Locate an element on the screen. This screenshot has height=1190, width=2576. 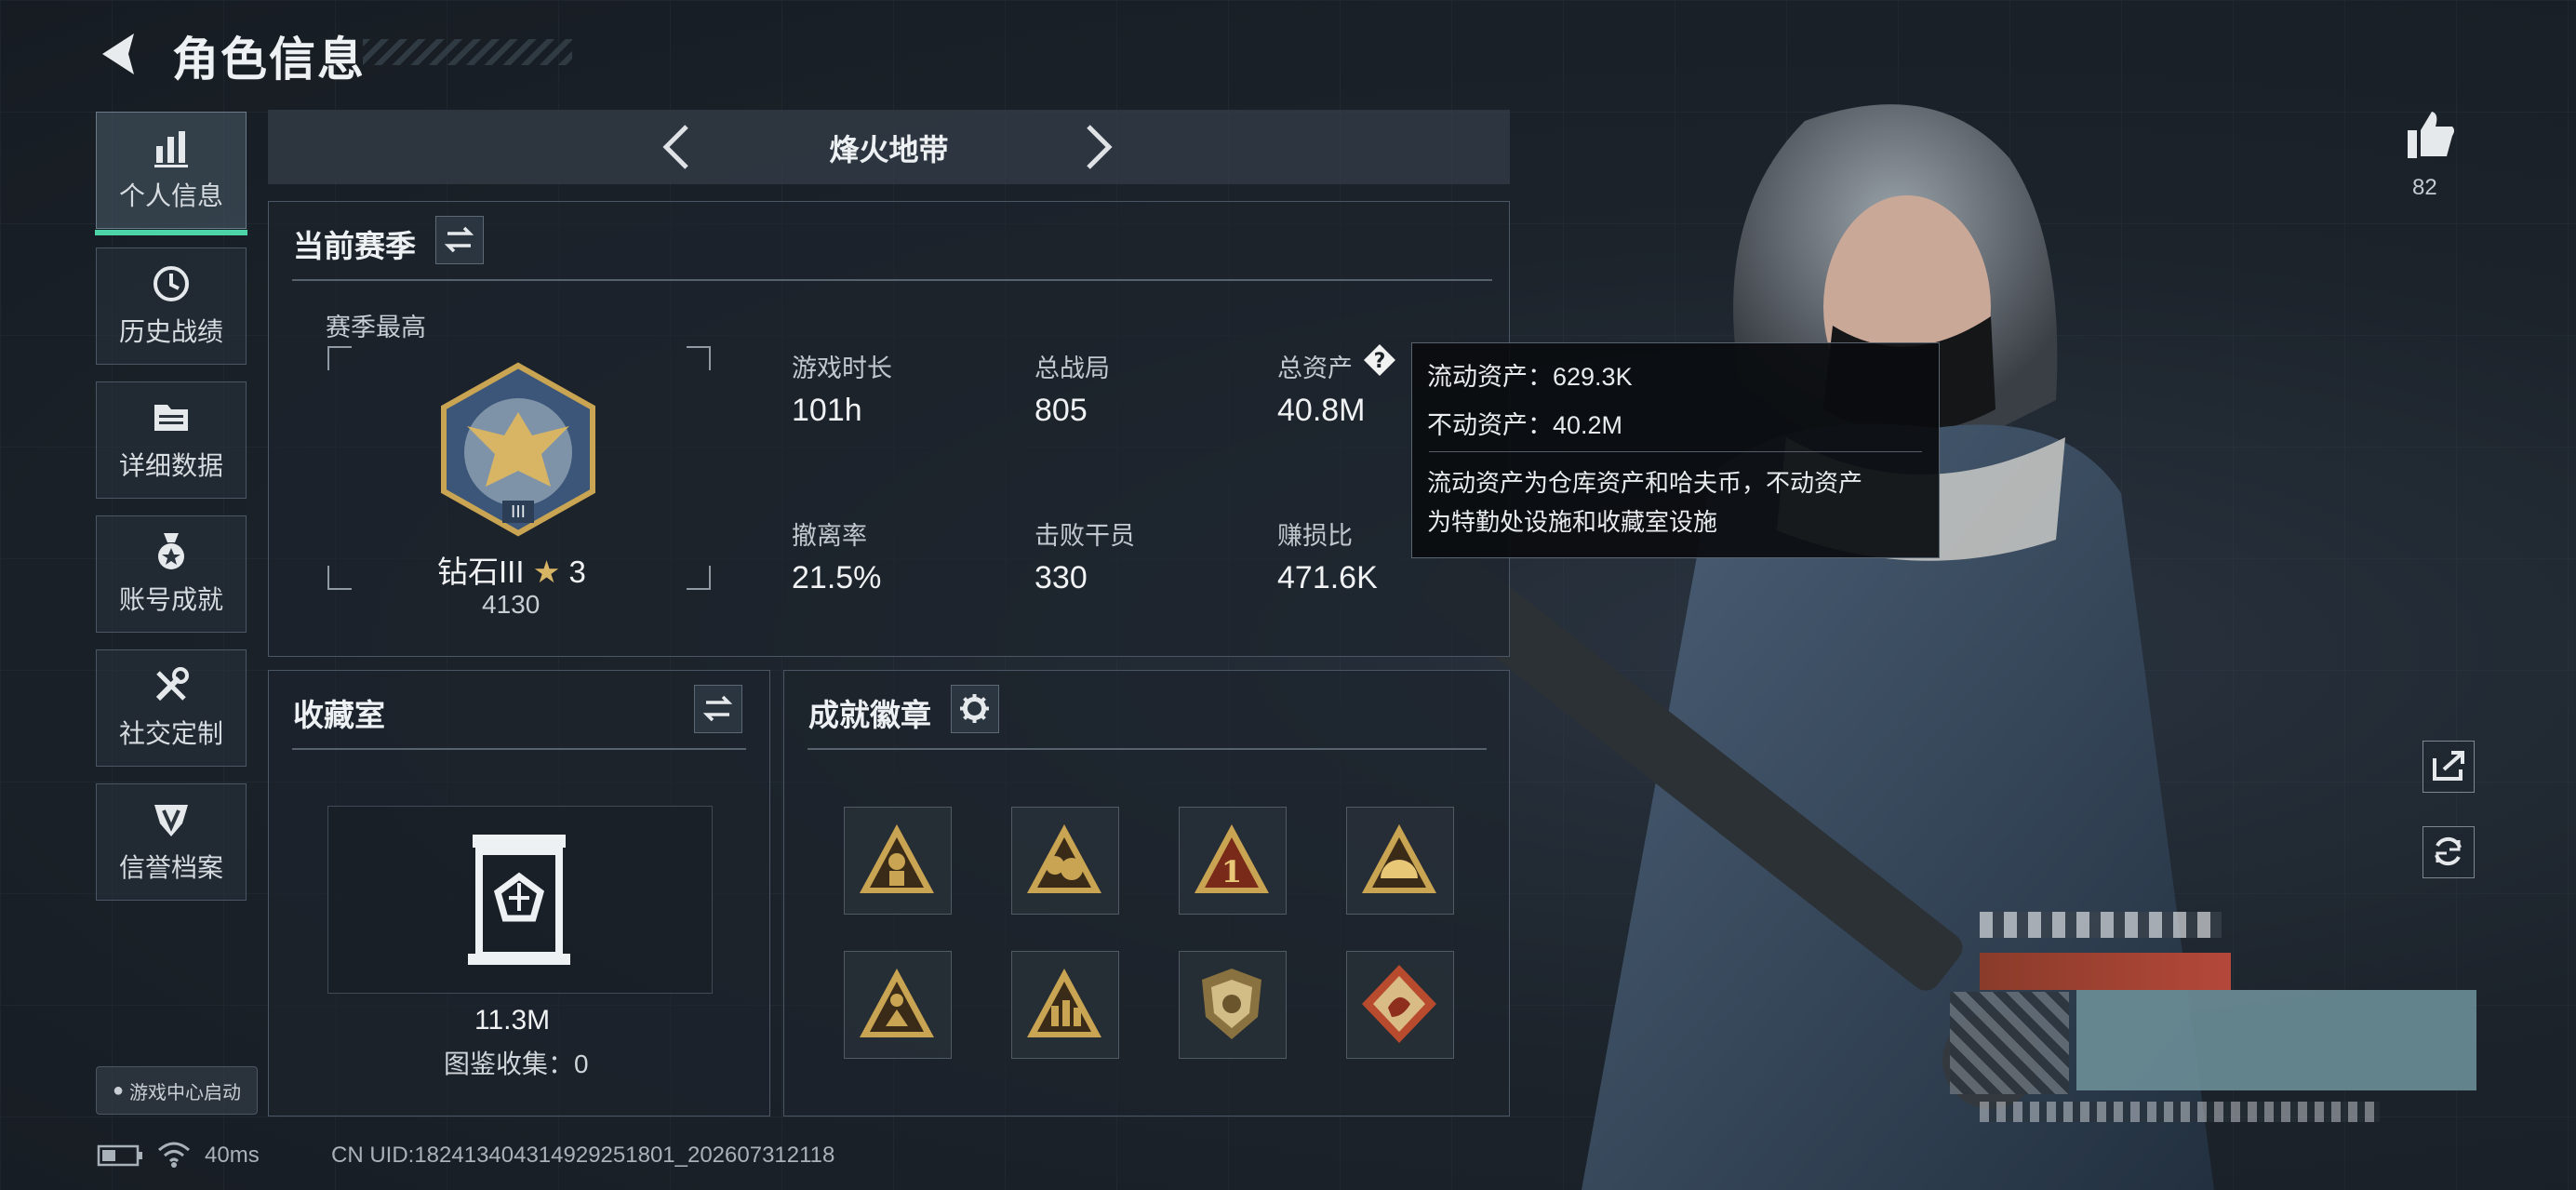
nav-item-detailed-data: 详细数据 is located at coordinates (171, 440).